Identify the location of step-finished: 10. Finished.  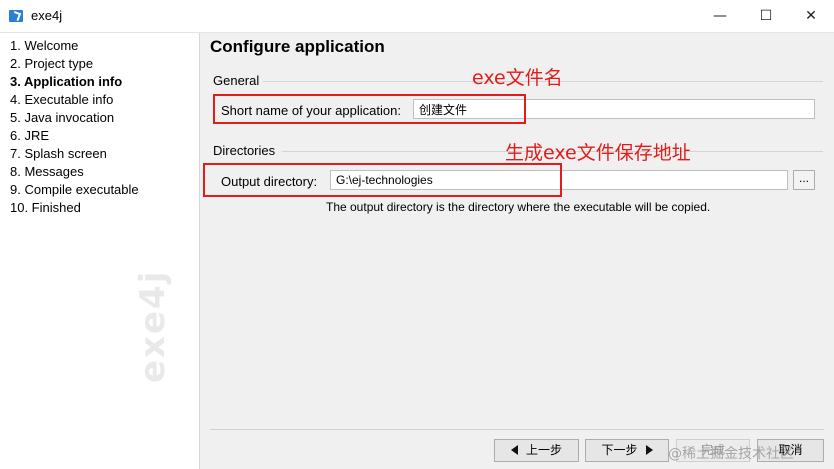
(45, 207).